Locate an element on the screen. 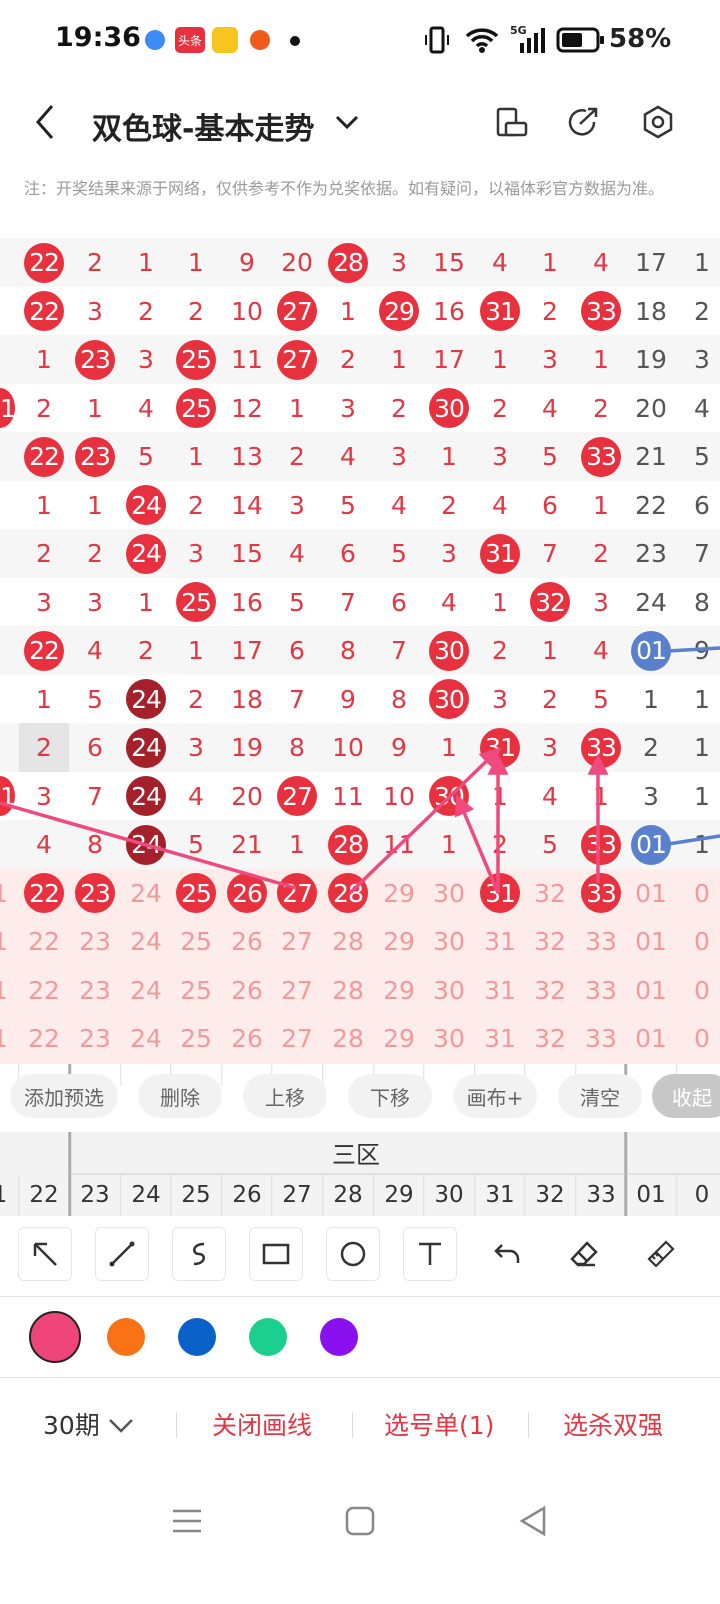 The height and width of the screenshot is (1604, 720). number-cell: 18 is located at coordinates (651, 312).